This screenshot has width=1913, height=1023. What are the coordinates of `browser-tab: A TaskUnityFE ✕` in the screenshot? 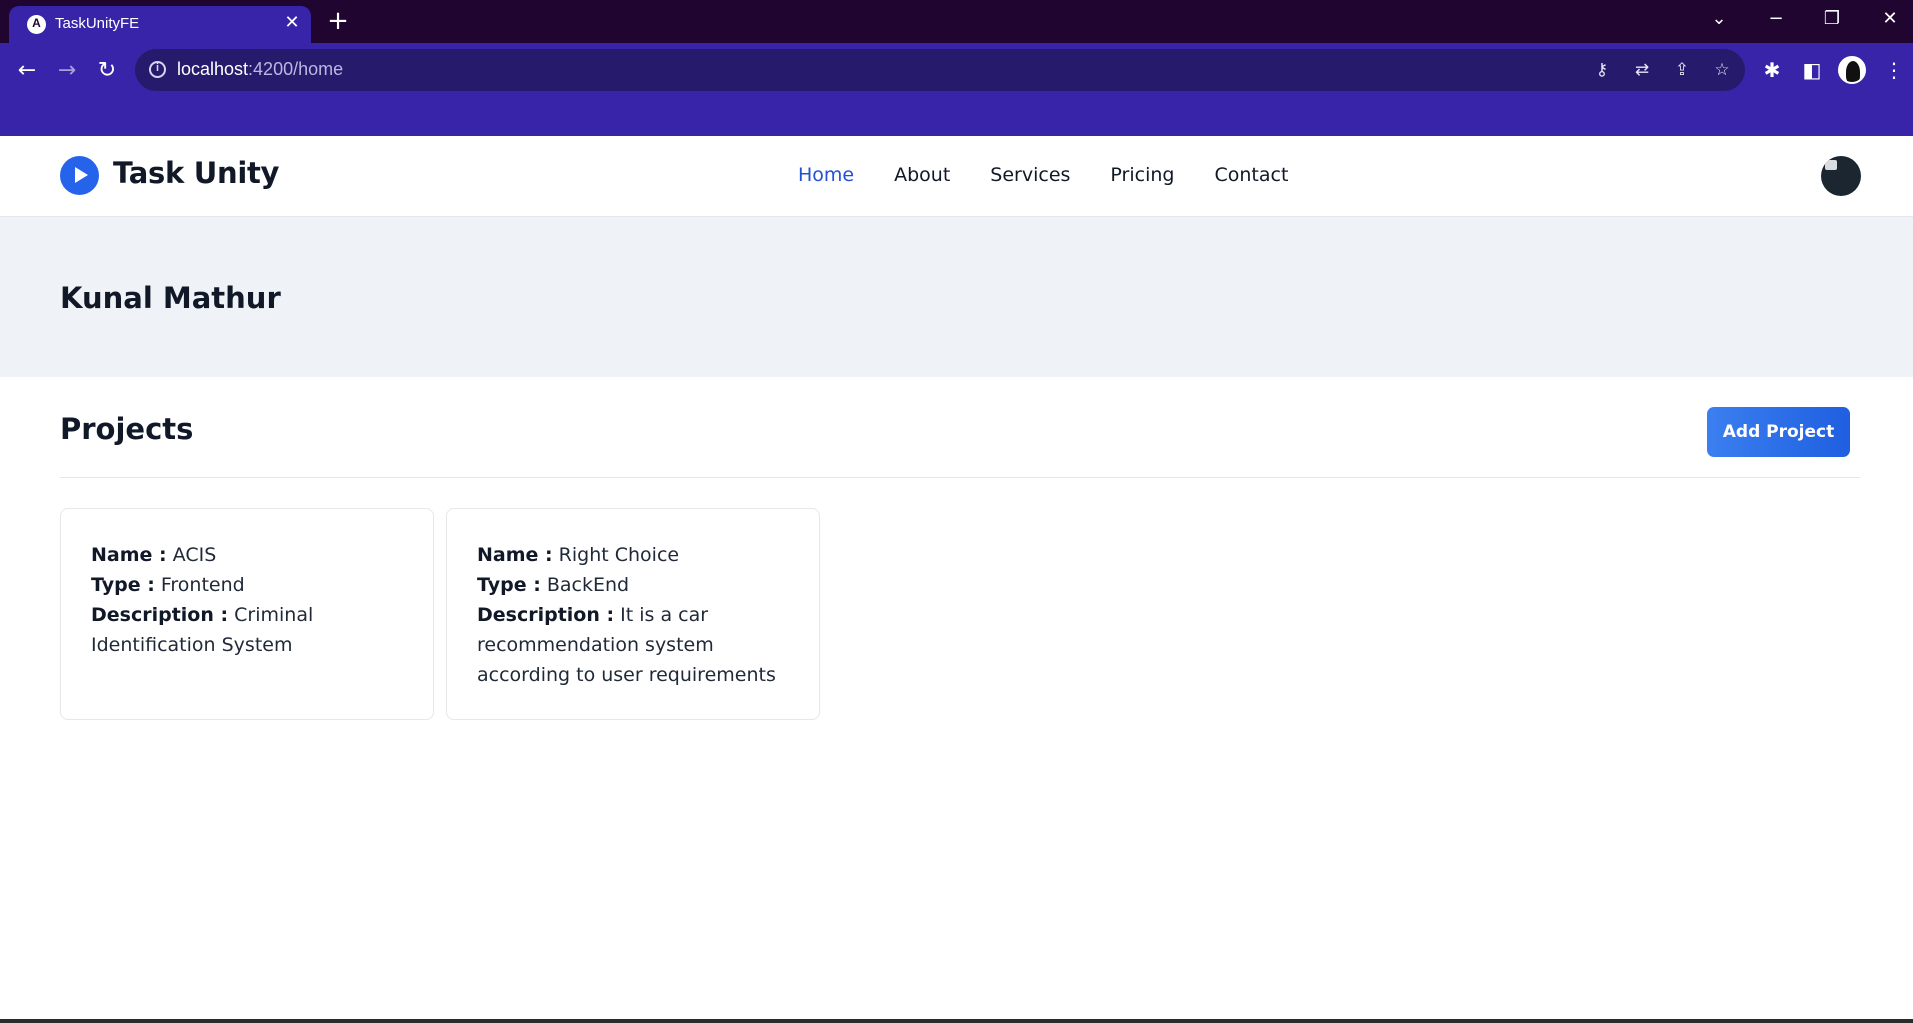 It's located at (160, 24).